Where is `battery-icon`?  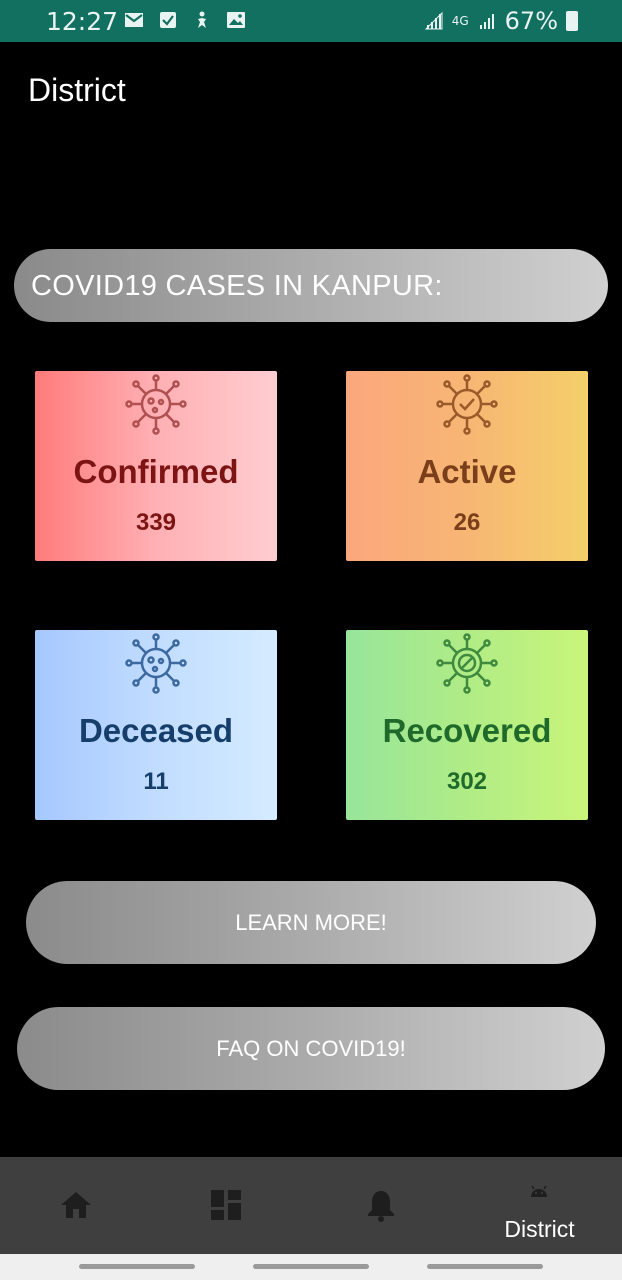 battery-icon is located at coordinates (572, 21).